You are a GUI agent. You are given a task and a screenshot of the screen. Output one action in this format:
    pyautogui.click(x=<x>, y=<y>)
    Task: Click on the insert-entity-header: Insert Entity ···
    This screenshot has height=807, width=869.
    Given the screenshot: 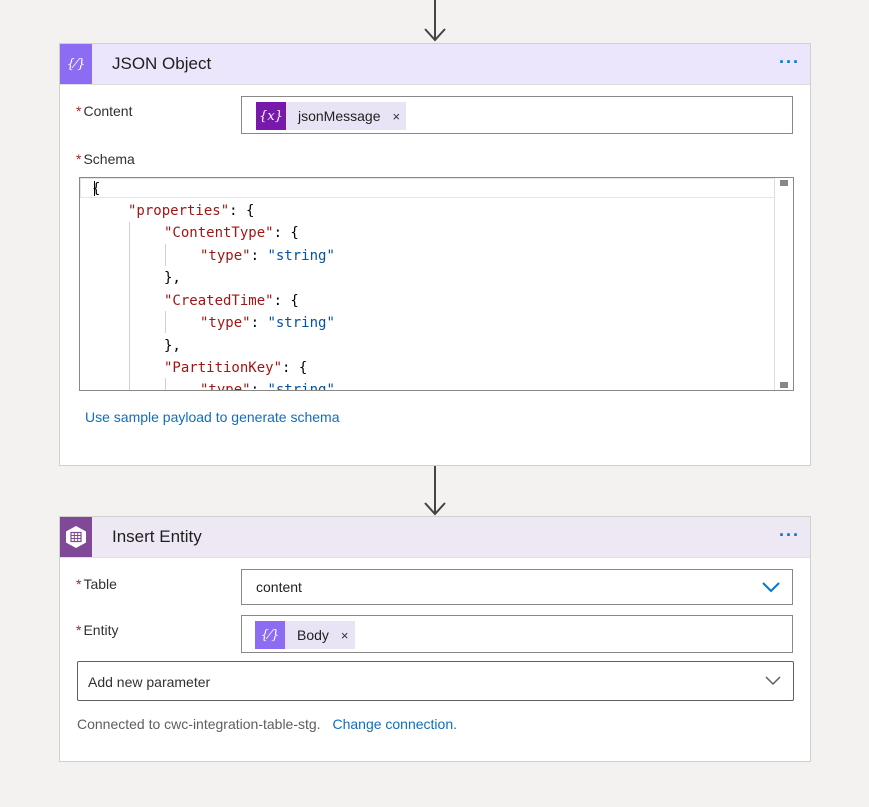 What is the action you would take?
    pyautogui.click(x=435, y=537)
    